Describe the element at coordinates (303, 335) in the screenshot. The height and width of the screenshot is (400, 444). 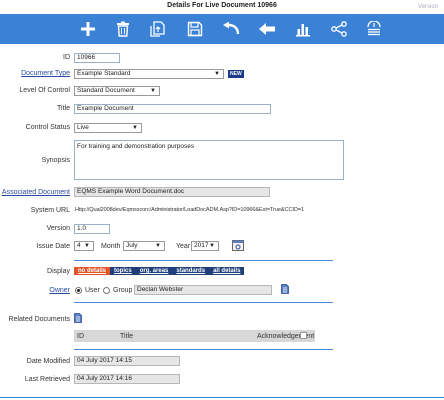
I see `acknowledge-all-checkbox` at that location.